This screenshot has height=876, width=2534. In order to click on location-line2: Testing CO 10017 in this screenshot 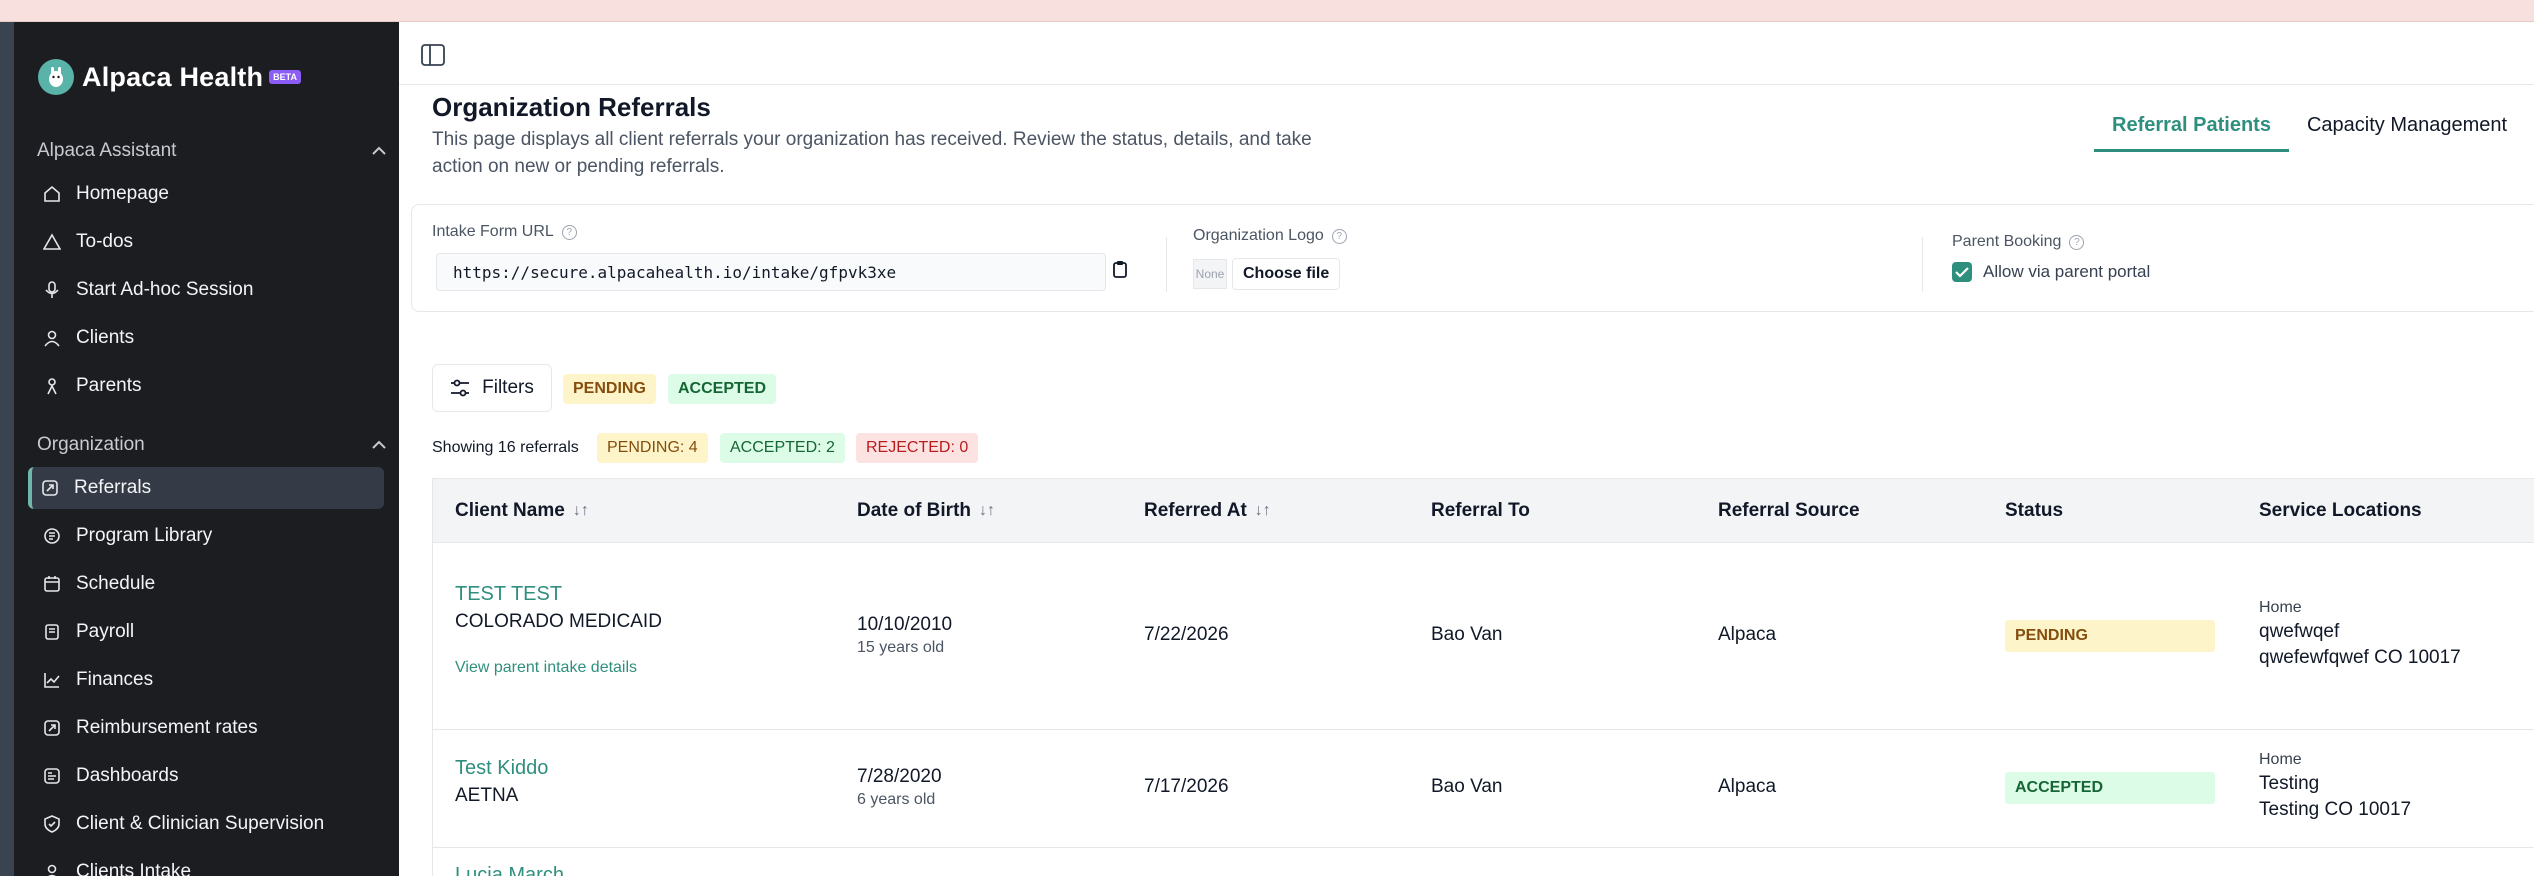, I will do `click(2335, 809)`.